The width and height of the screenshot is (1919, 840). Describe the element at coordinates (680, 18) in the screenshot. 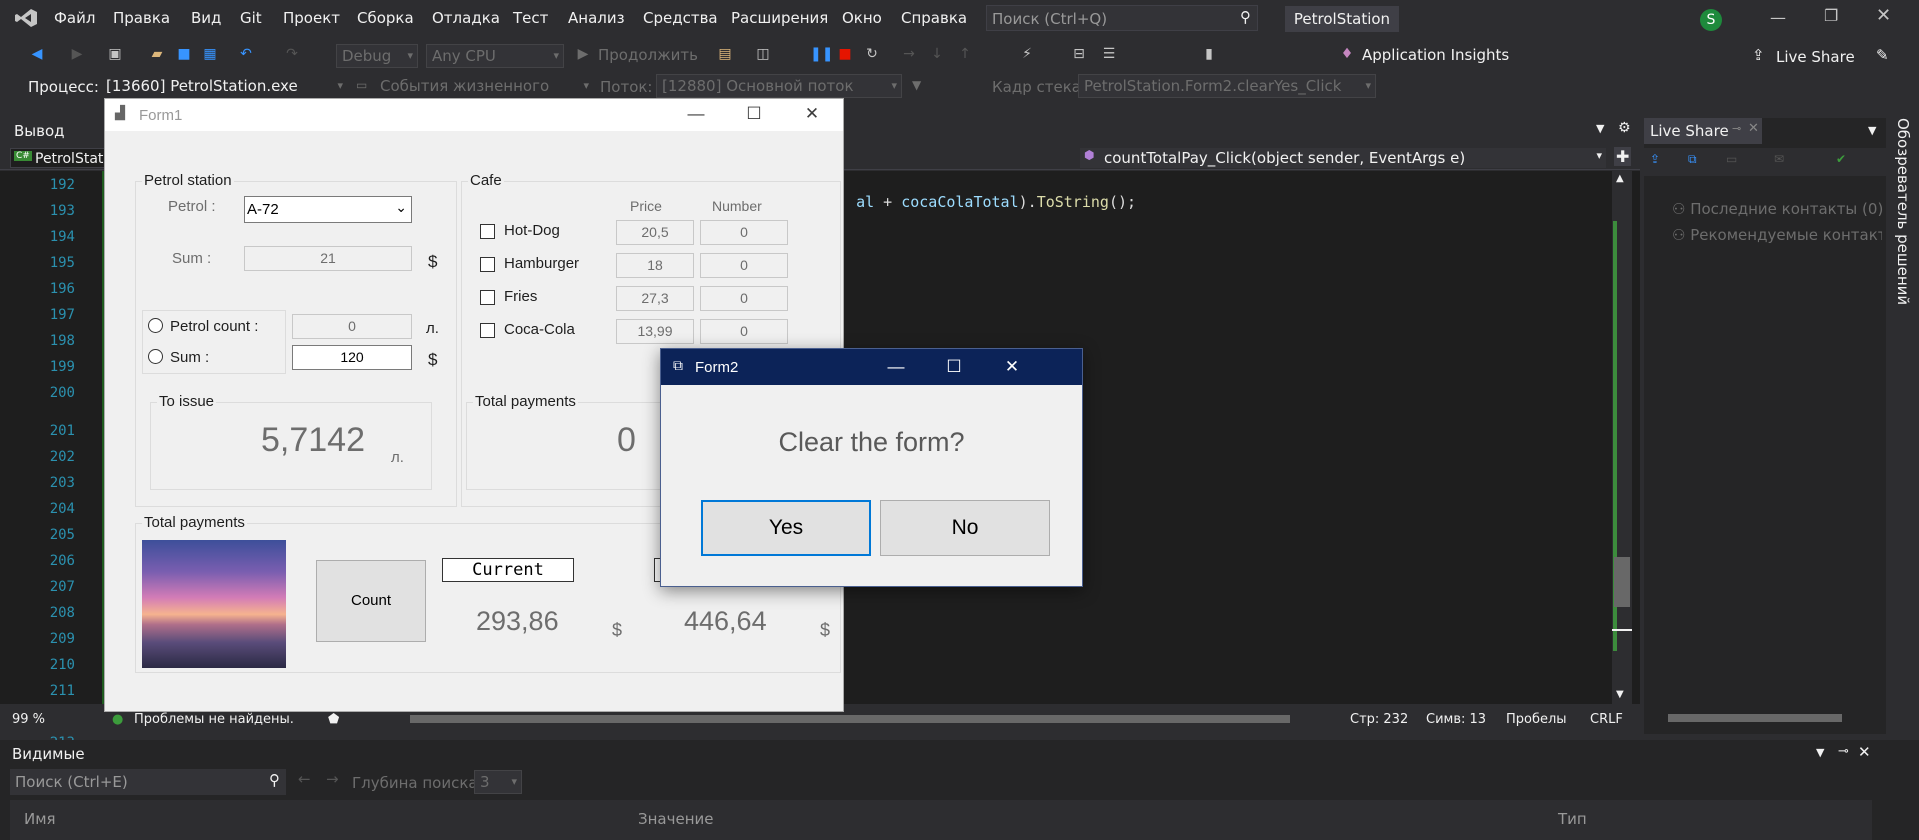

I see `menu-item-9: Средства` at that location.